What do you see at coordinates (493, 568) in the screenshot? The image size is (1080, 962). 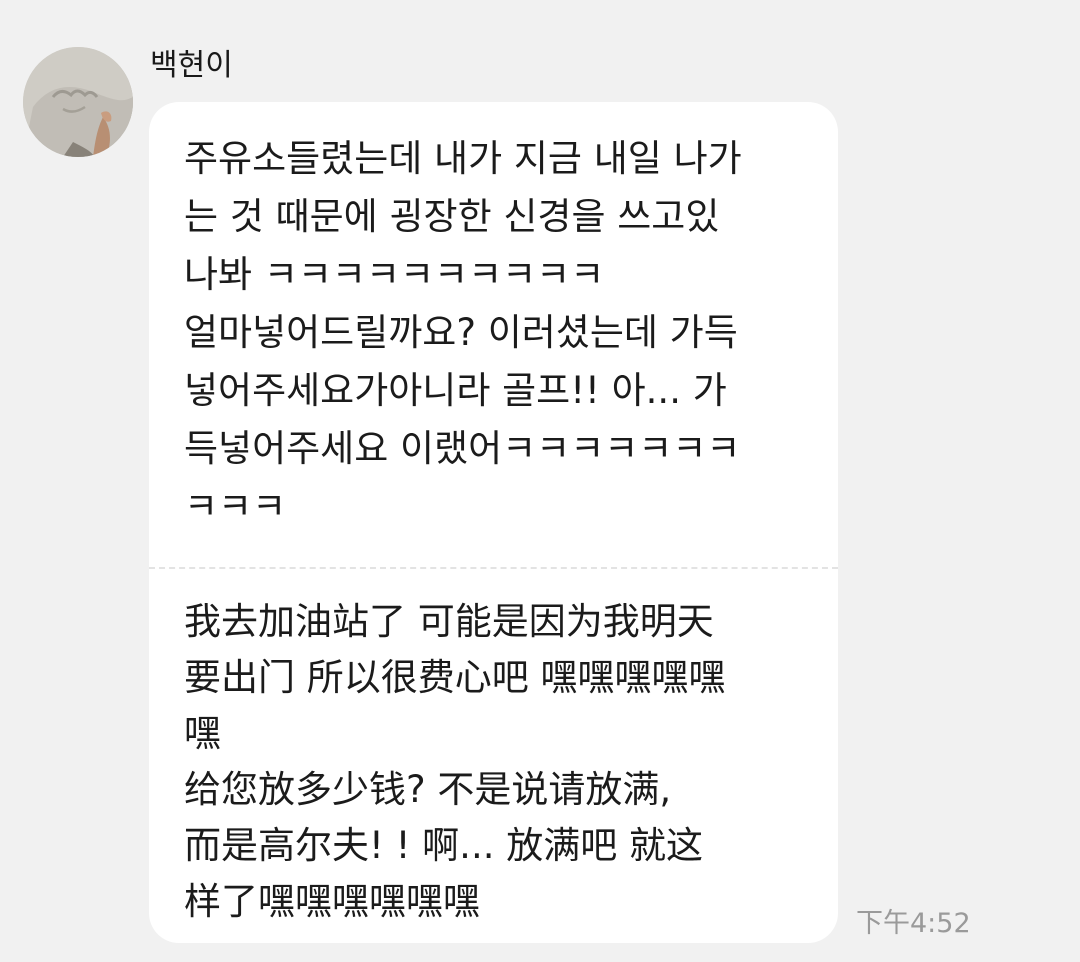 I see `translation-divider` at bounding box center [493, 568].